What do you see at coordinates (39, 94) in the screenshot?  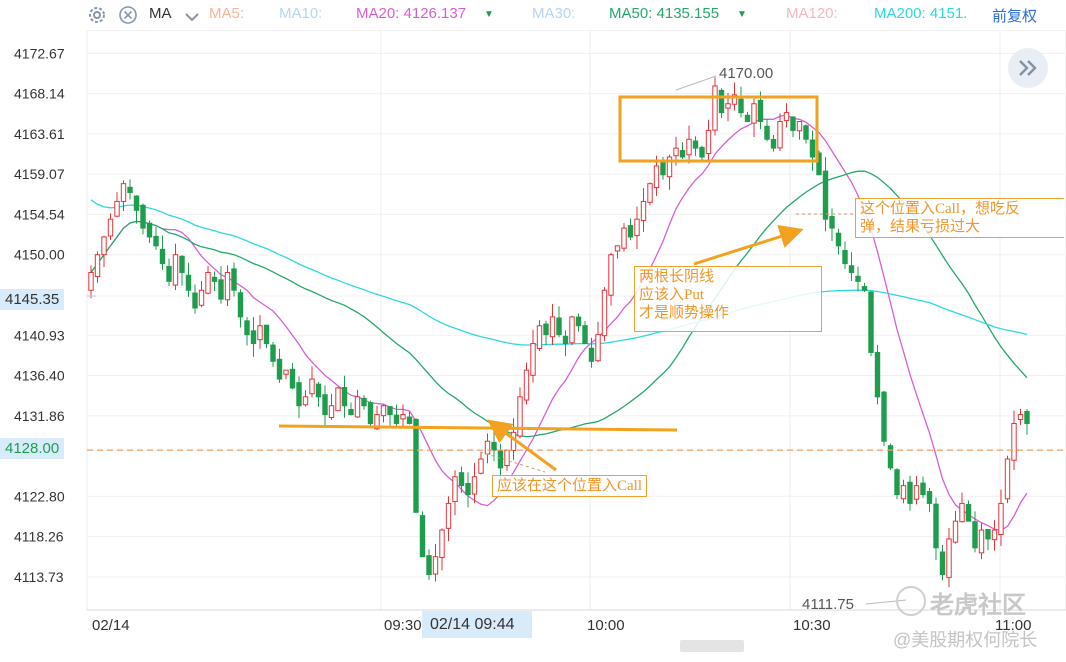 I see `y-tick-label: 4168.14` at bounding box center [39, 94].